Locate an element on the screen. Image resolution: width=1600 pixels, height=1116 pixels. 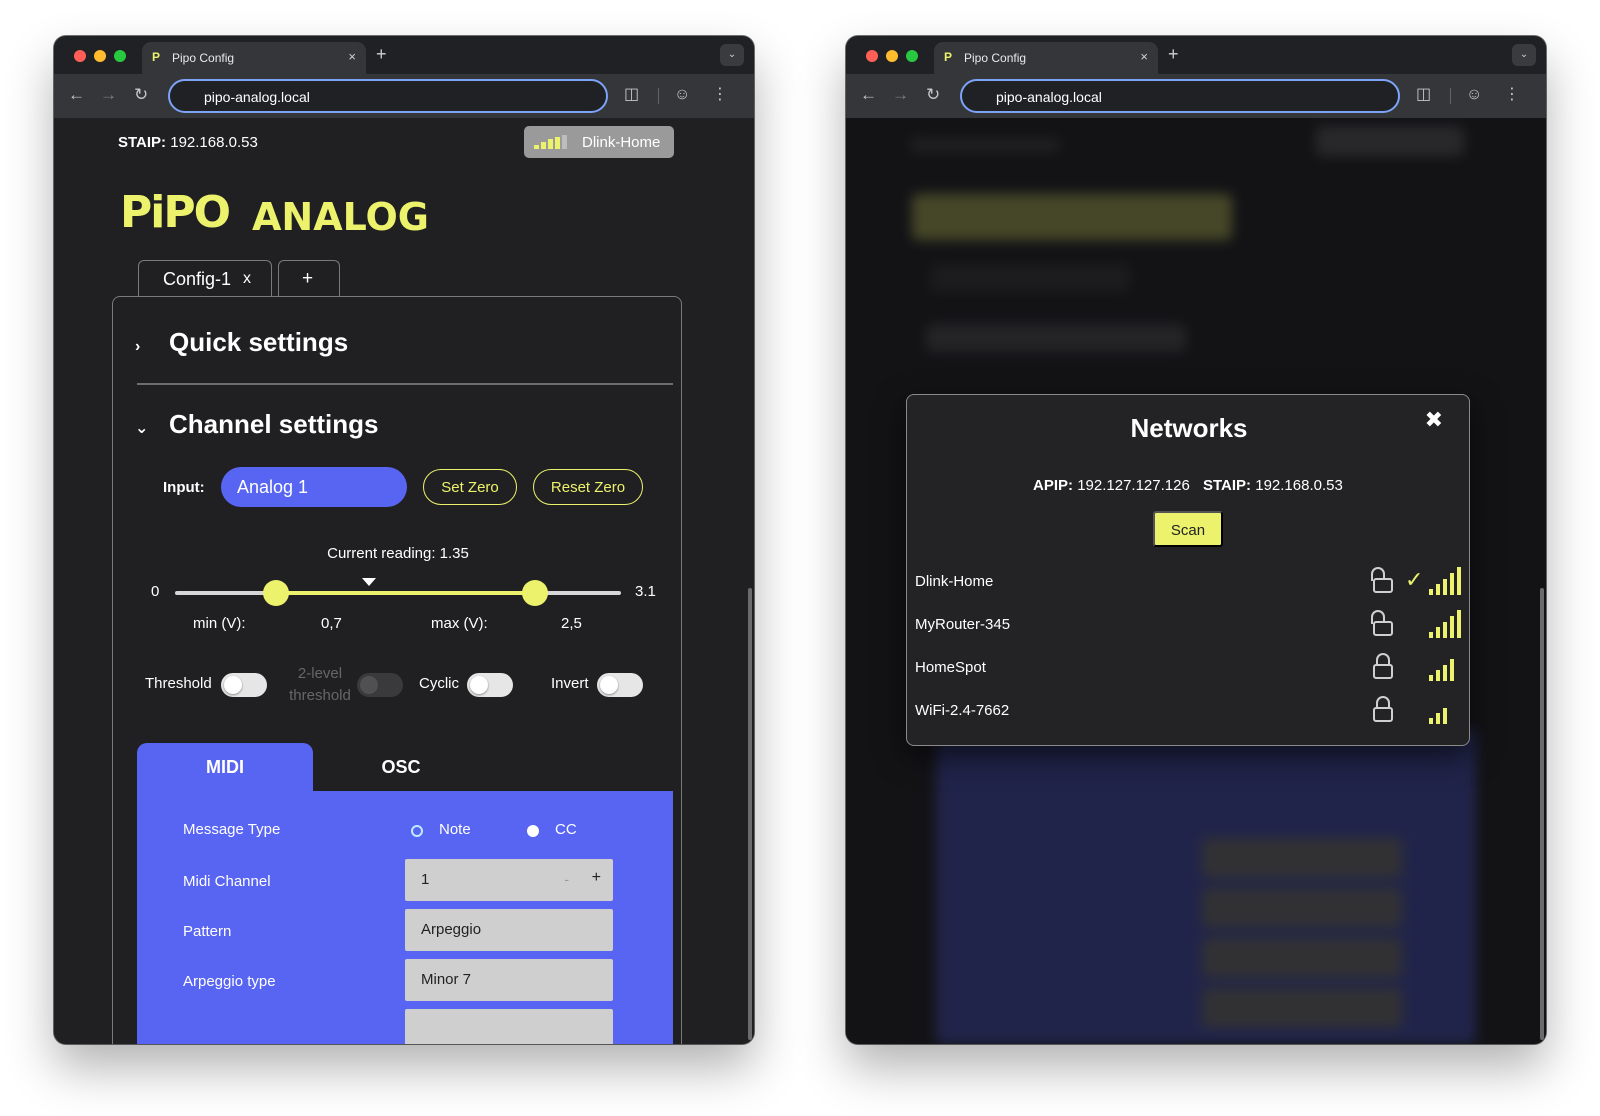
config-tab-close-icon: x is located at coordinates (247, 279).